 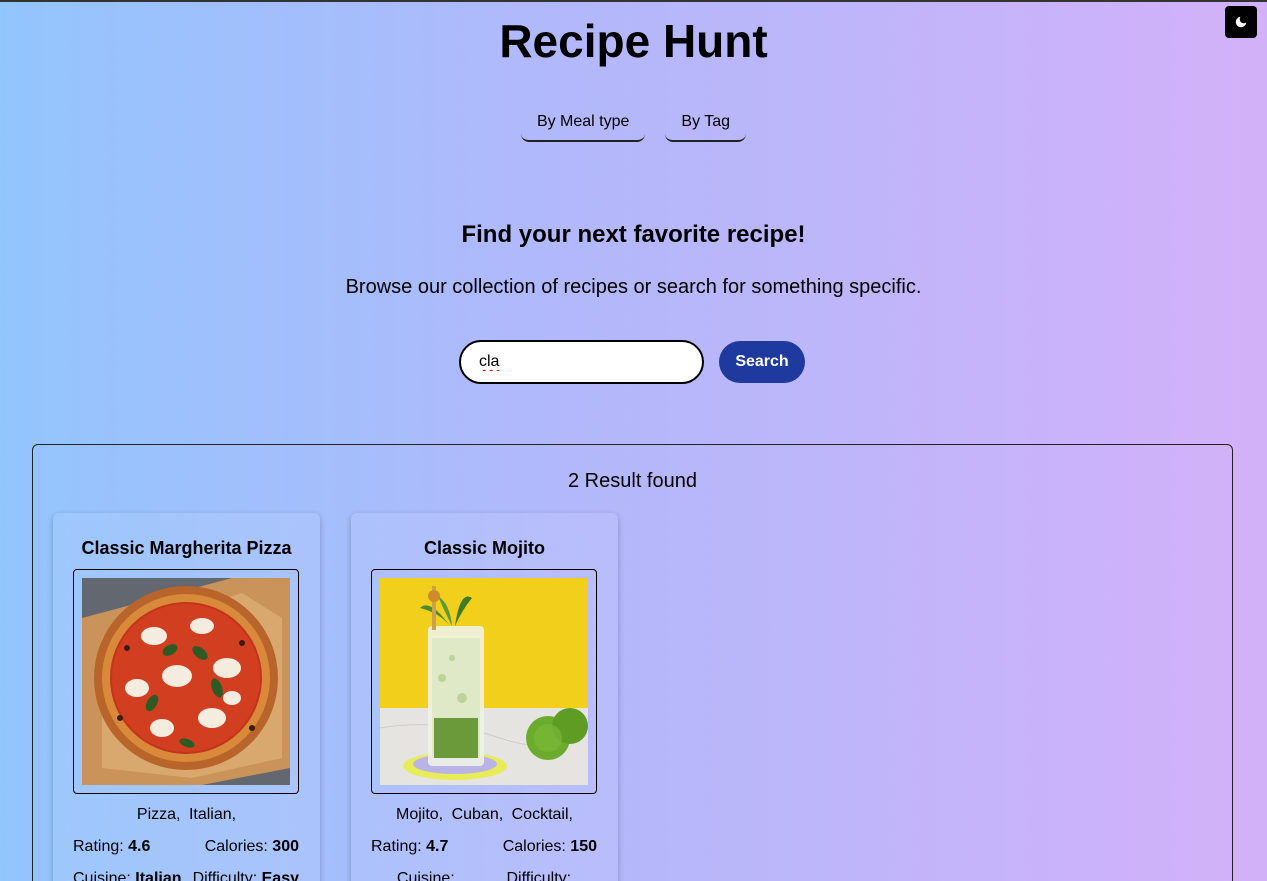 I want to click on rating: Rating: 4.6, so click(x=112, y=846).